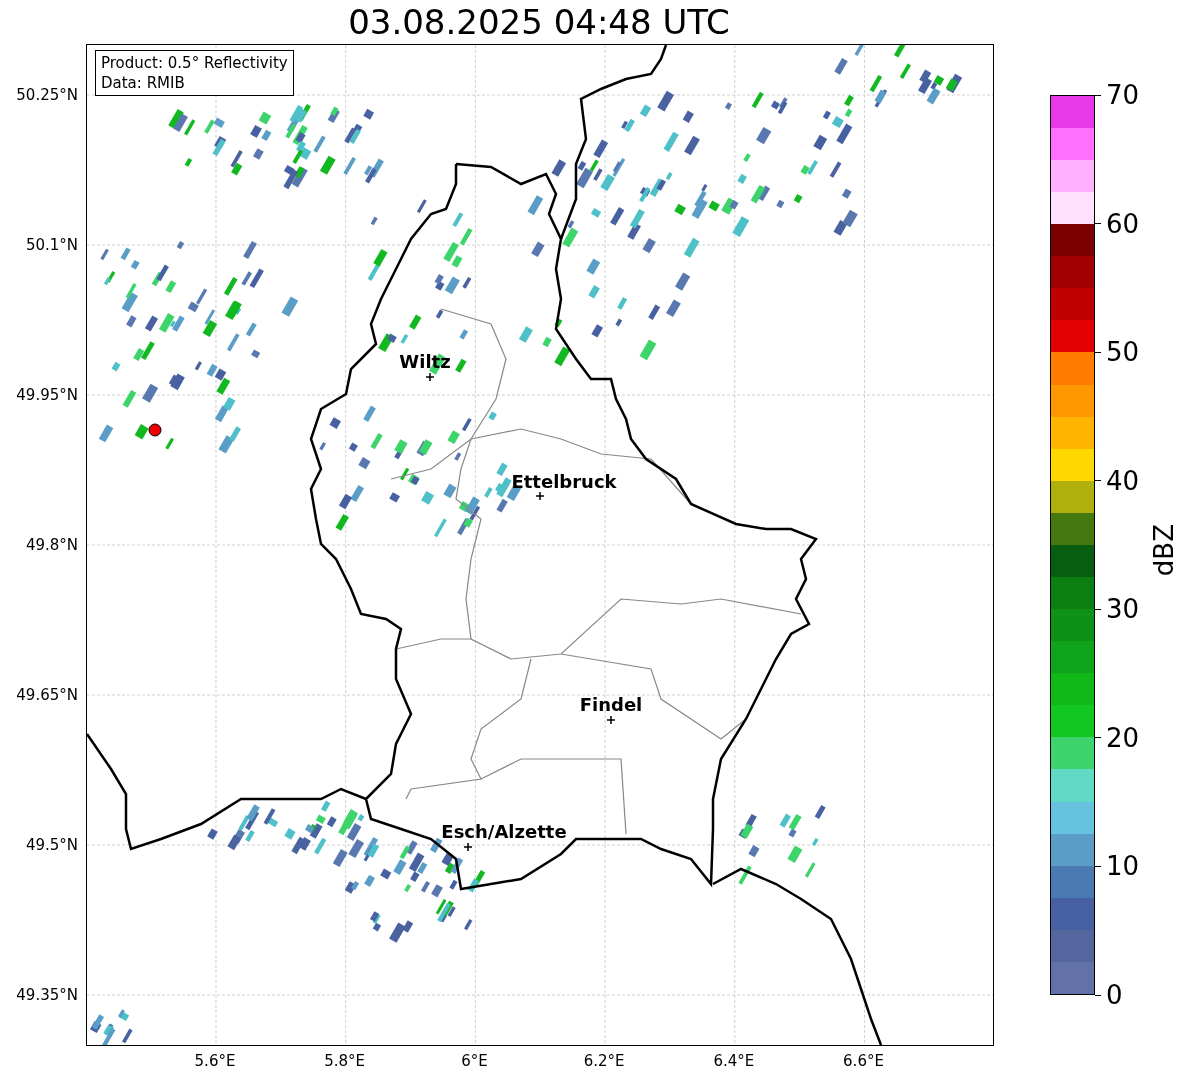 This screenshot has width=1184, height=1081. I want to click on colorbar-tick-label: 40, so click(1123, 480).